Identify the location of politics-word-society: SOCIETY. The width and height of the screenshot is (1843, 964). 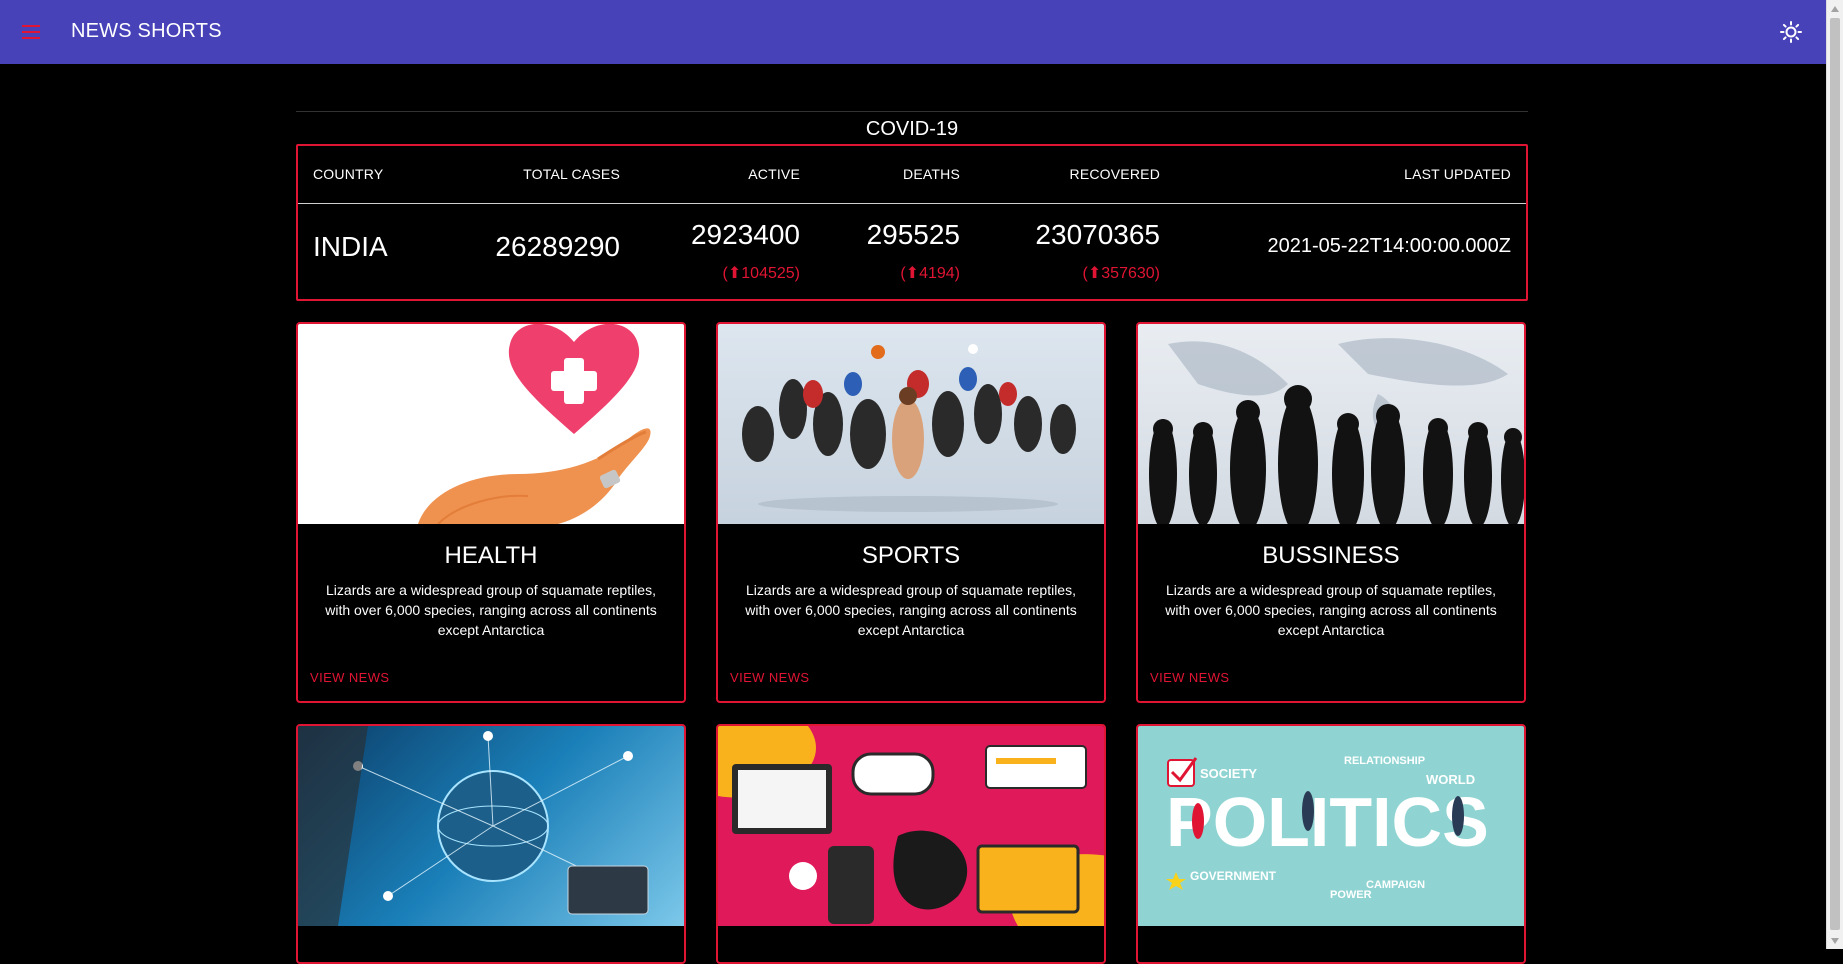
(1228, 773).